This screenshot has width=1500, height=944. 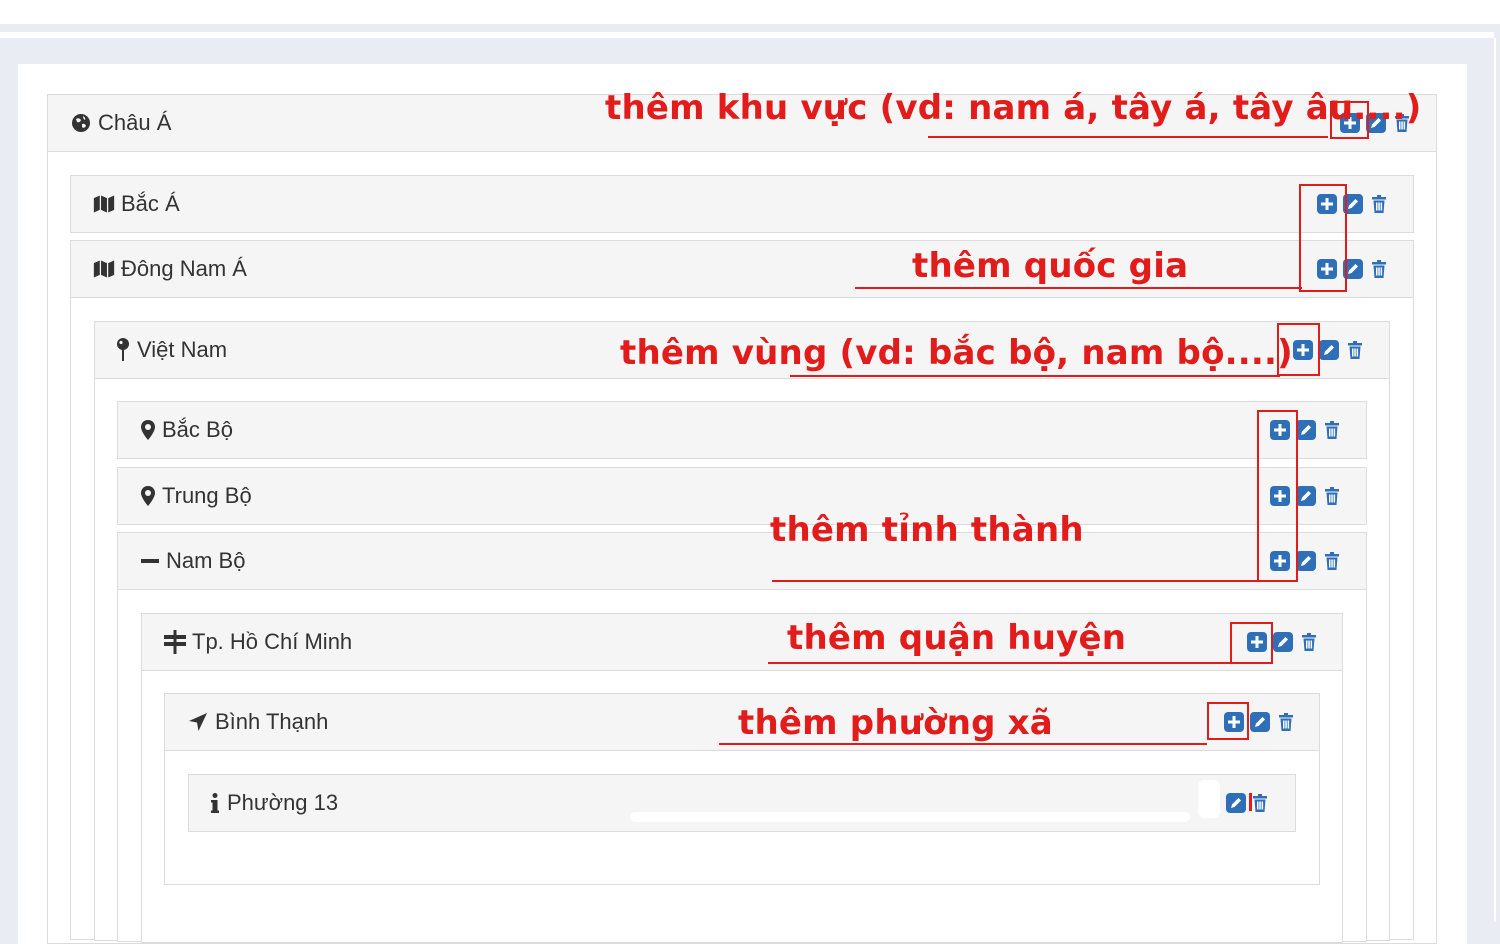 I want to click on ward-header: Phường 13, so click(x=742, y=803).